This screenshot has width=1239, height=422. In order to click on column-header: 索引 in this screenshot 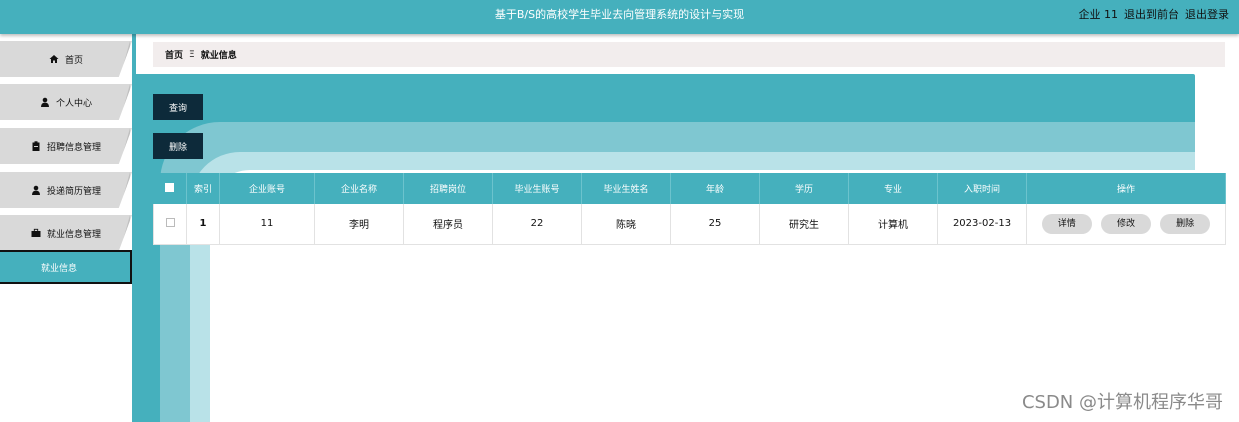, I will do `click(203, 188)`.